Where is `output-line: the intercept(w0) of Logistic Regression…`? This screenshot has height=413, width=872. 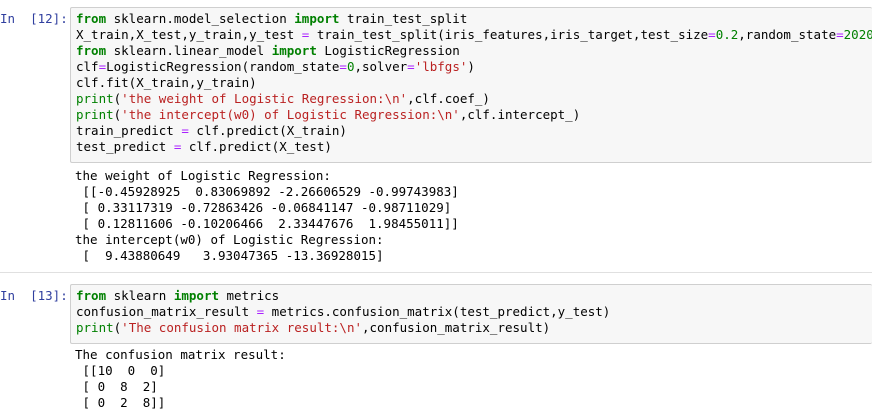 output-line: the intercept(w0) of Logistic Regression… is located at coordinates (229, 239).